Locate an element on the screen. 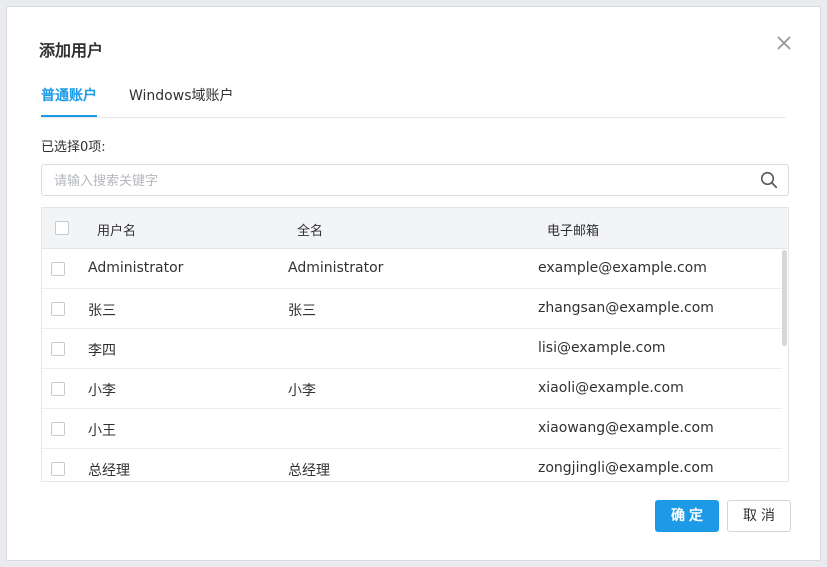 Image resolution: width=827 pixels, height=567 pixels. close-icon is located at coordinates (784, 43).